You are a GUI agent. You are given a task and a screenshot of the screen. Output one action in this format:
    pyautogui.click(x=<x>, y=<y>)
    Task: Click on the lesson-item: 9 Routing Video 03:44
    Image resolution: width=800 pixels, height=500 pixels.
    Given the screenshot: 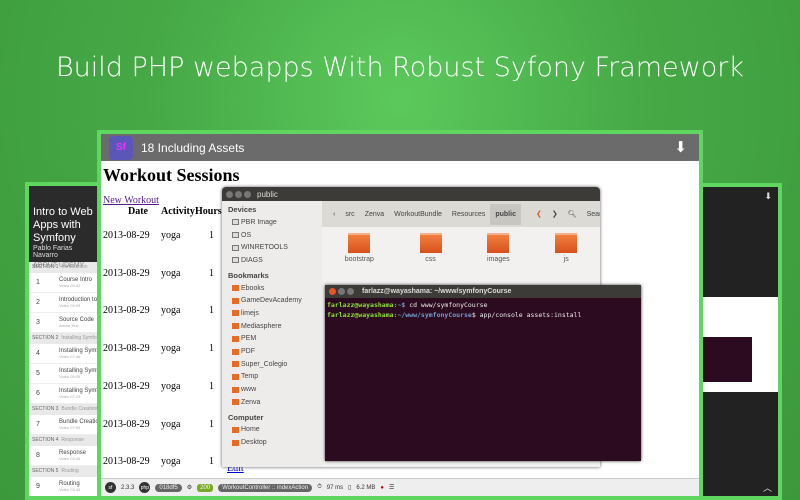 What is the action you would take?
    pyautogui.click(x=66, y=486)
    